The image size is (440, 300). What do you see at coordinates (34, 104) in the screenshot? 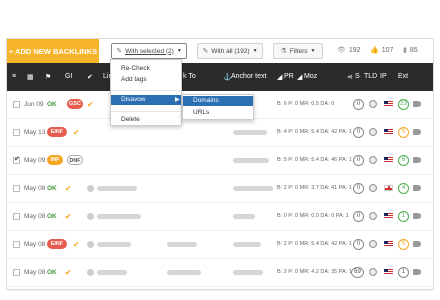
I see `row-date: Jun 09` at bounding box center [34, 104].